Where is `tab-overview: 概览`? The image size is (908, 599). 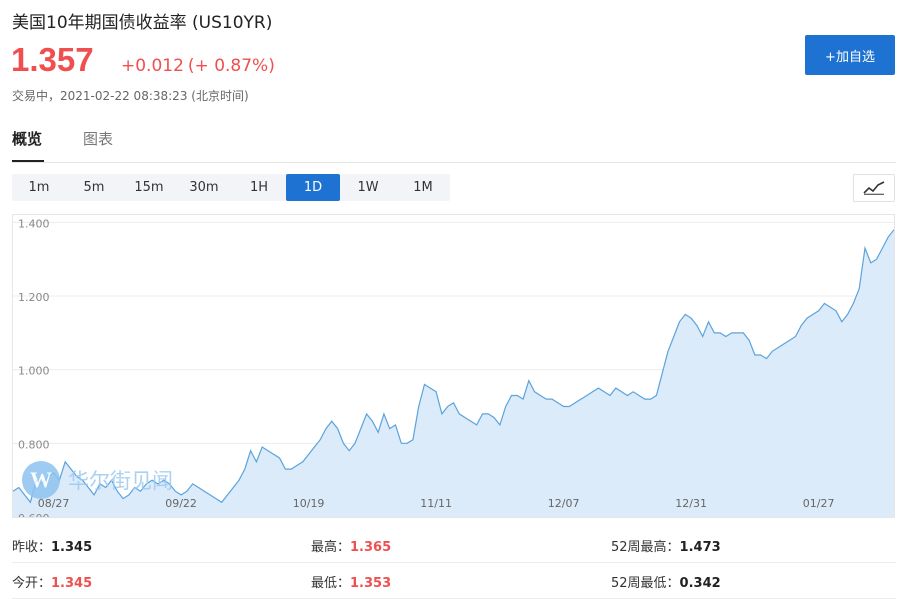 tab-overview: 概览 is located at coordinates (27, 138).